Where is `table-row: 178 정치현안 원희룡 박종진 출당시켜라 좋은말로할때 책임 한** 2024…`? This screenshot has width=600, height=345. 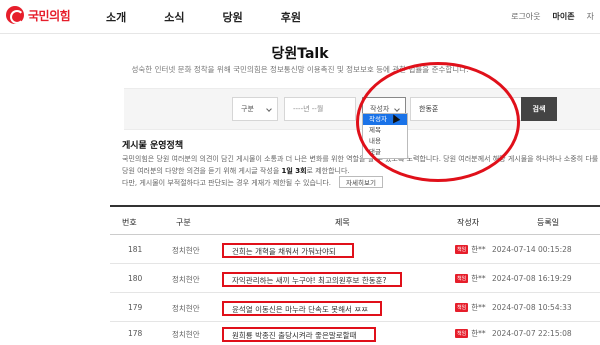
table-row: 178 정치현안 원희룡 박종진 출당시켜라 좋은말로할때 책임 한** 2024… is located at coordinates (355, 332).